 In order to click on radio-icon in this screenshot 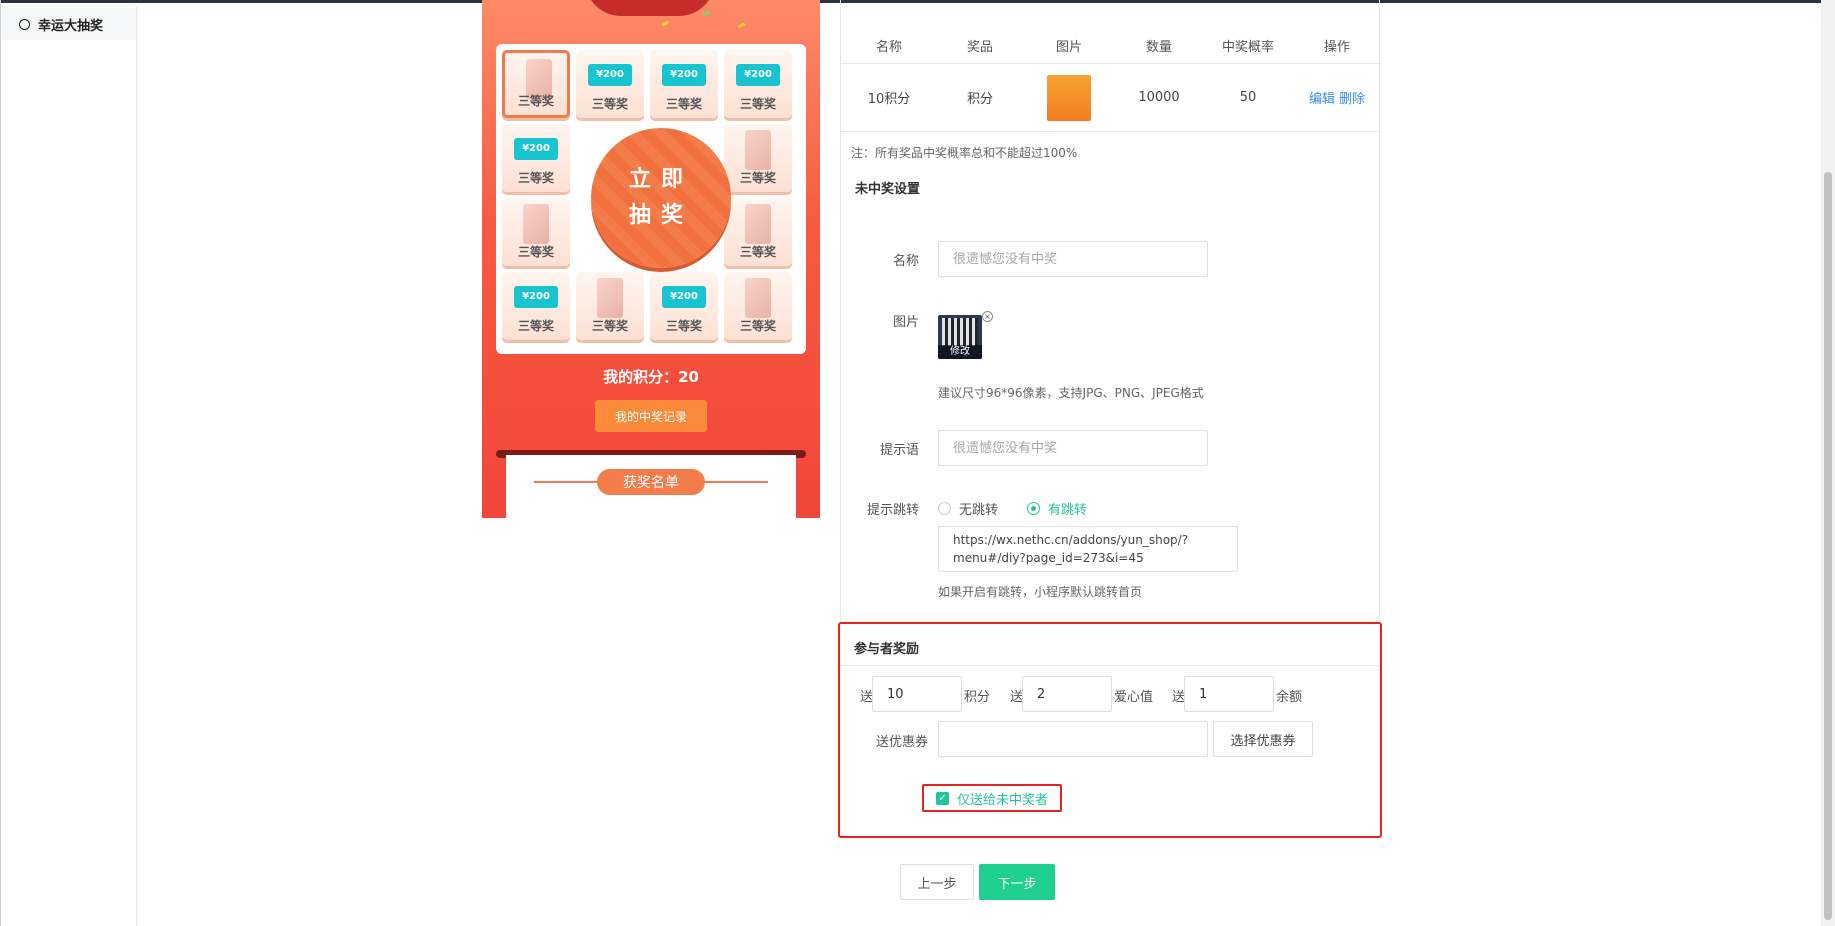, I will do `click(944, 508)`.